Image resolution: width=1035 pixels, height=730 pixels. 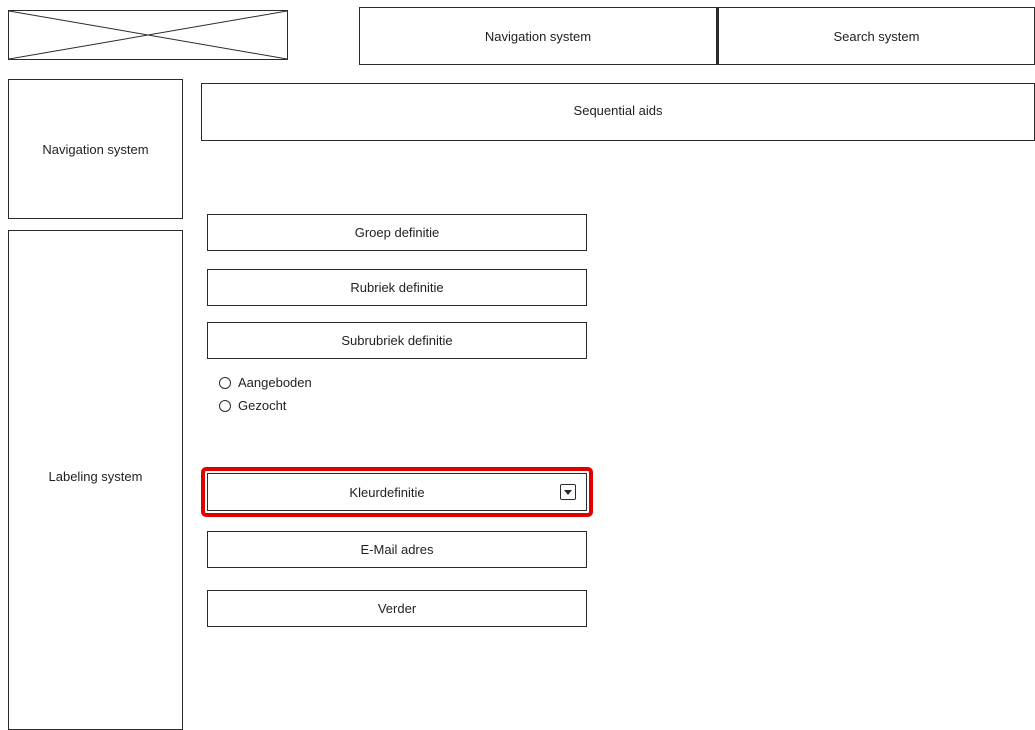 I want to click on kleurdefinitie-selected-value: Kleurdefinitie, so click(x=387, y=492).